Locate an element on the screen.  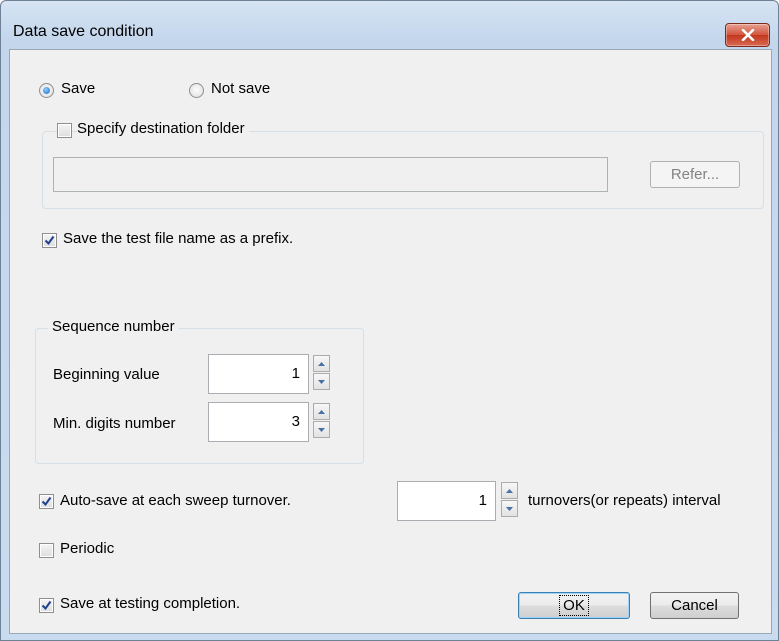
sequence-group is located at coordinates (199, 396).